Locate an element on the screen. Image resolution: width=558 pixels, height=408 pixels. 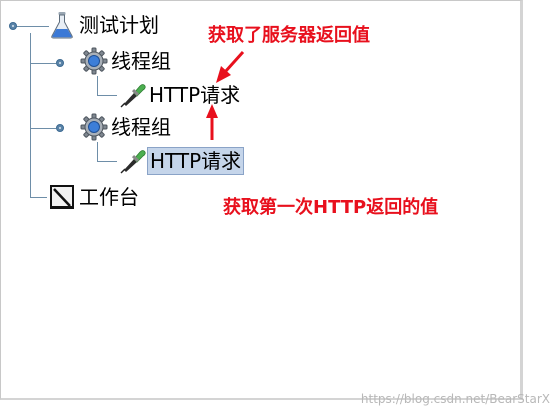
annotation-bottom: 获取第一次HTTP返回的值 is located at coordinates (331, 207).